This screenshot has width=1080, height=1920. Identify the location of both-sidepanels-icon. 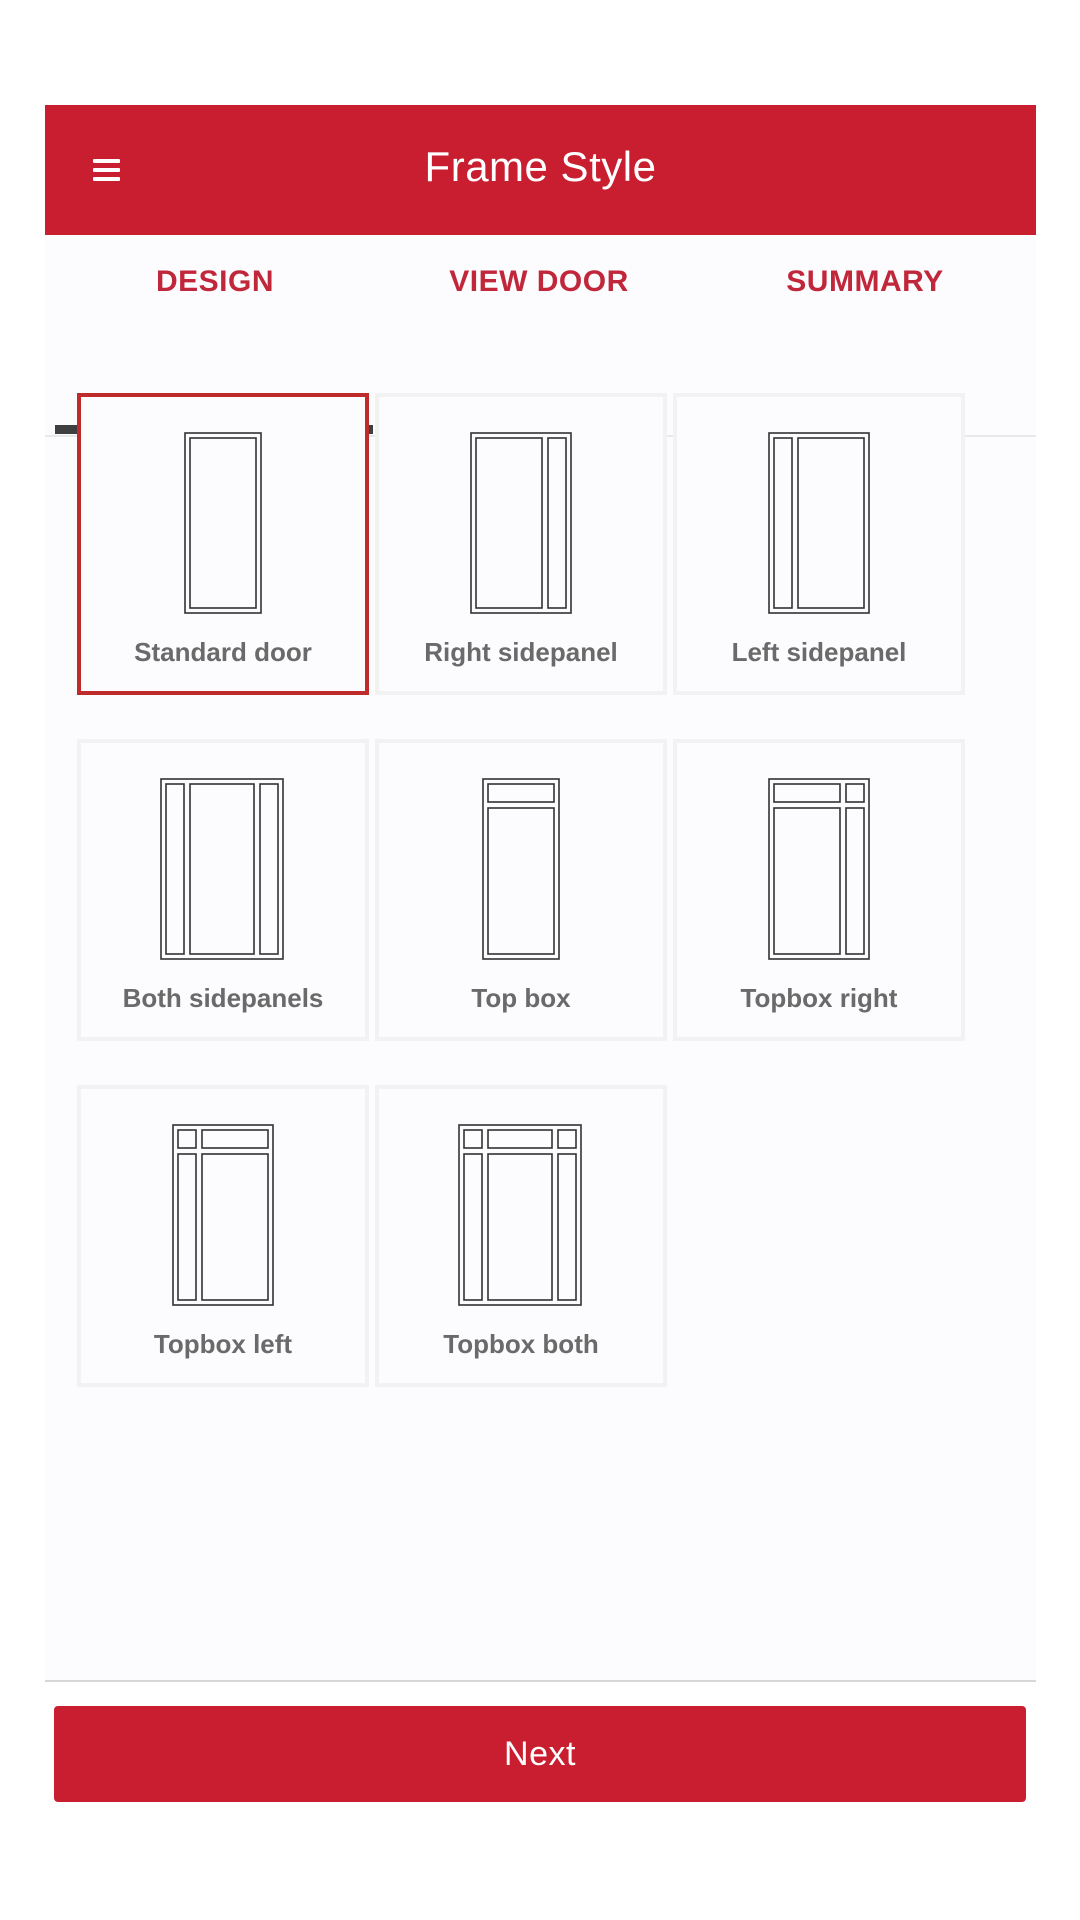
(222, 869).